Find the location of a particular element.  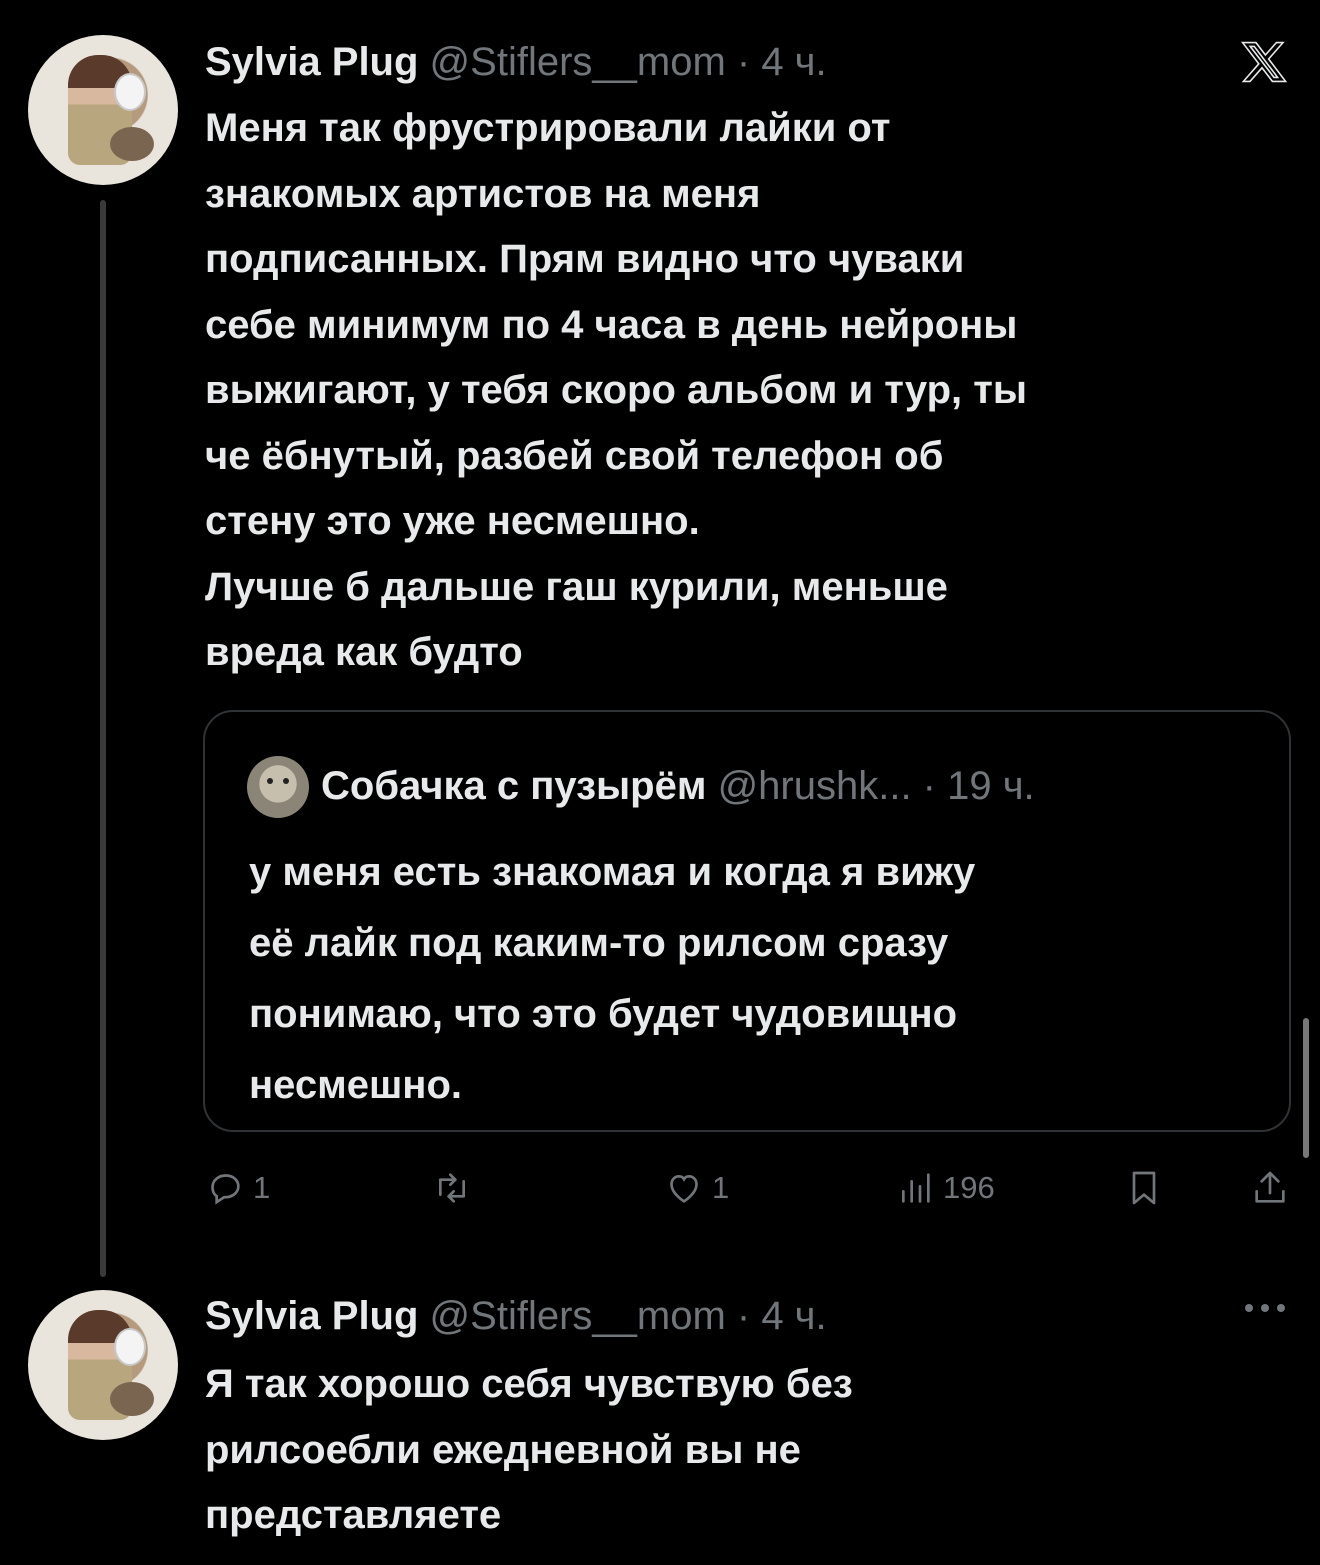

like-count: 1 is located at coordinates (721, 1187).